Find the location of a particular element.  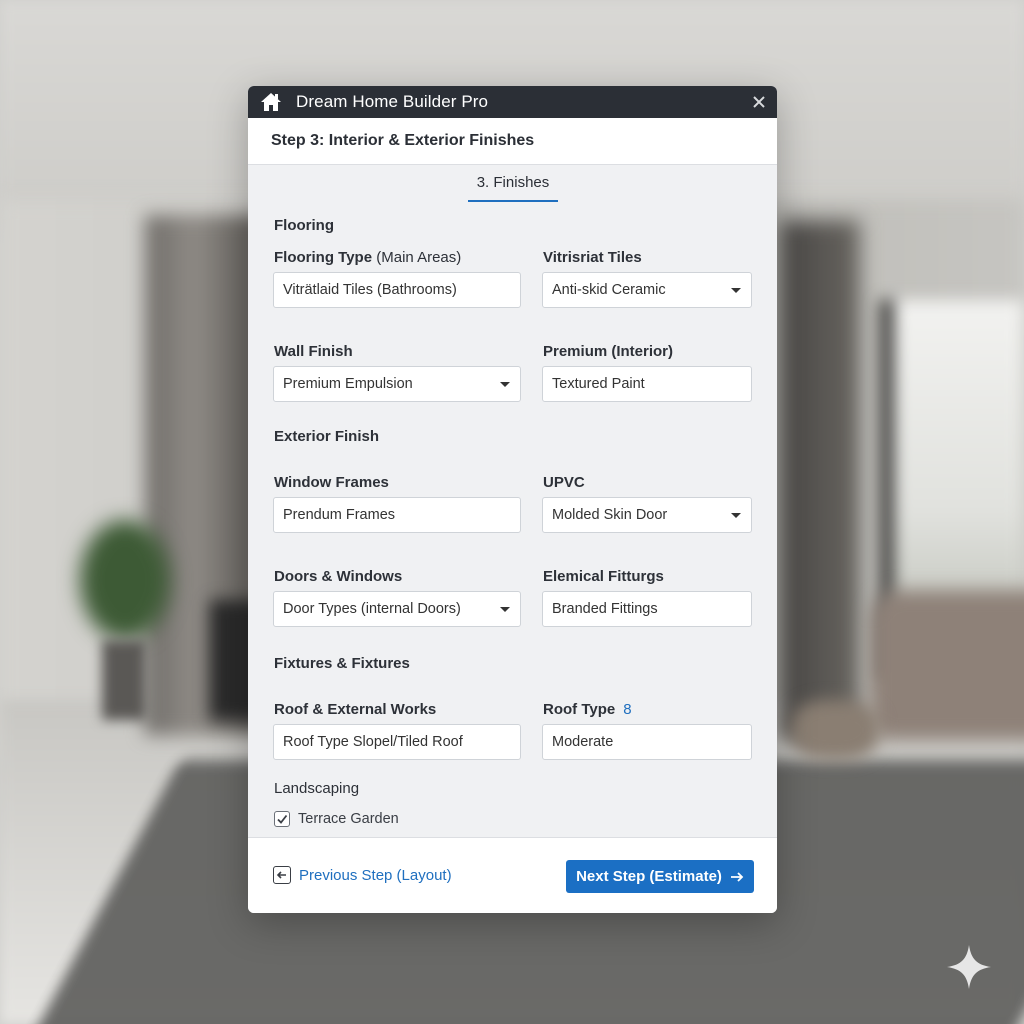

bg-pot is located at coordinates (124, 680).